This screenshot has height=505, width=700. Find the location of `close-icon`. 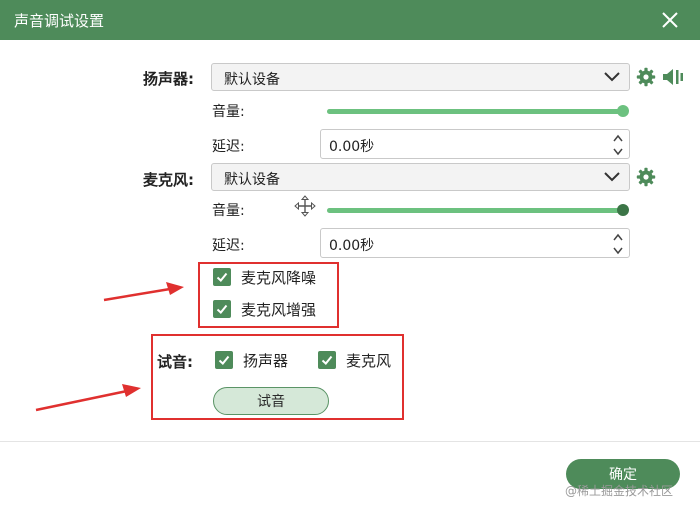

close-icon is located at coordinates (670, 20).